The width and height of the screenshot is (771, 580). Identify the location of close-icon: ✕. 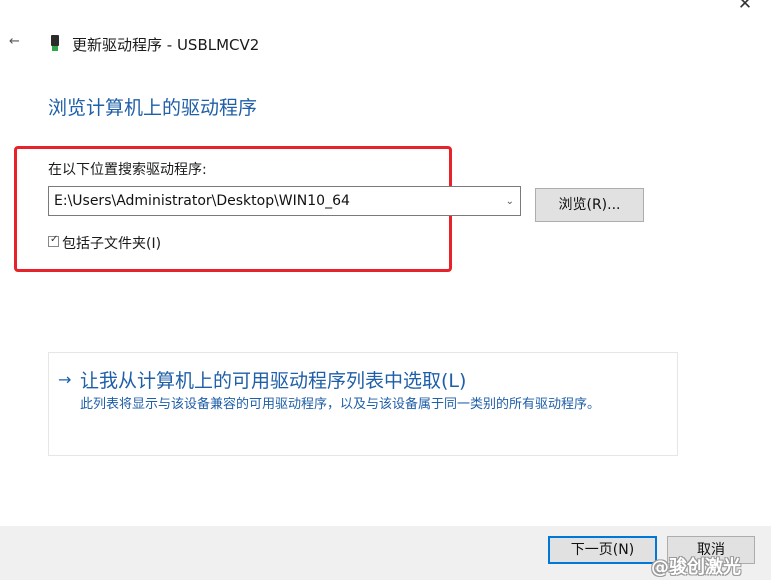
(745, 7).